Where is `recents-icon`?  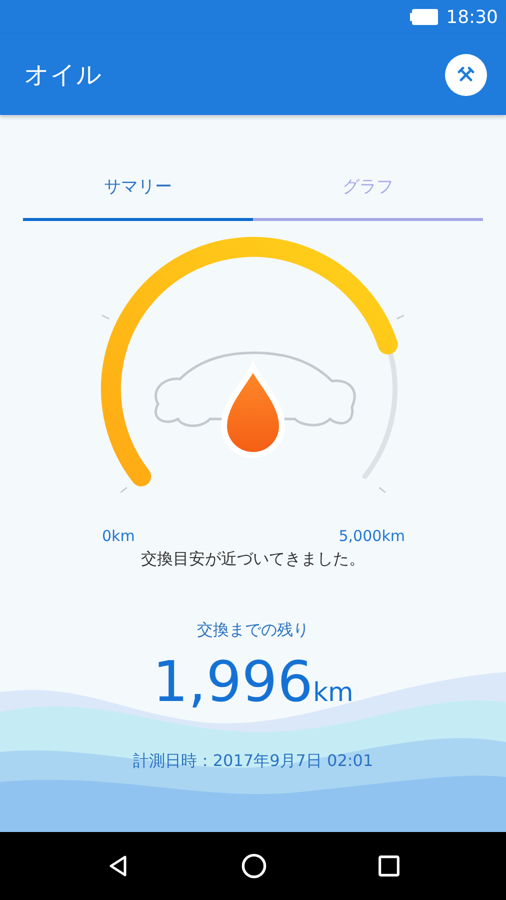 recents-icon is located at coordinates (389, 866).